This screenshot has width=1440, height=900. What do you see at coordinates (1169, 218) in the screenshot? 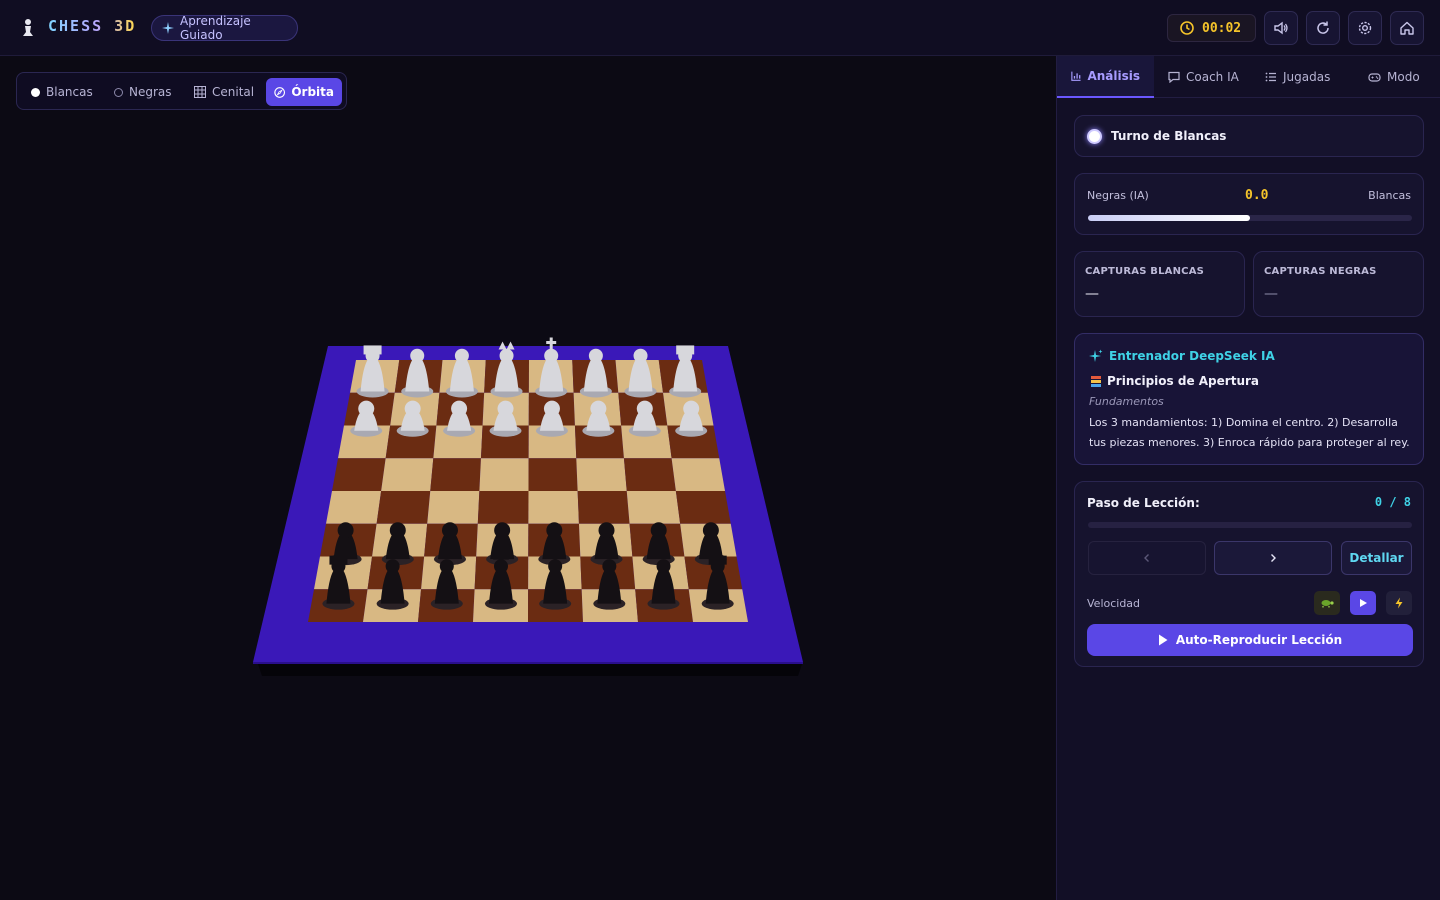
I see `eval-bar-fill` at bounding box center [1169, 218].